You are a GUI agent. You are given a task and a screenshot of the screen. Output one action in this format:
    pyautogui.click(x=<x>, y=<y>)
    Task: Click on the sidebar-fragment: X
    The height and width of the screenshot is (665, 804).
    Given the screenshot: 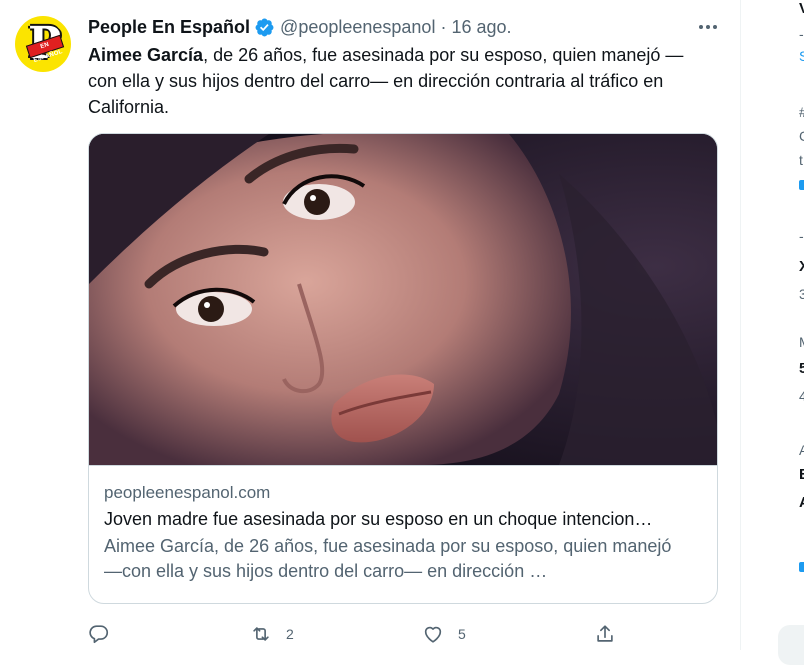 What is the action you would take?
    pyautogui.click(x=801, y=266)
    